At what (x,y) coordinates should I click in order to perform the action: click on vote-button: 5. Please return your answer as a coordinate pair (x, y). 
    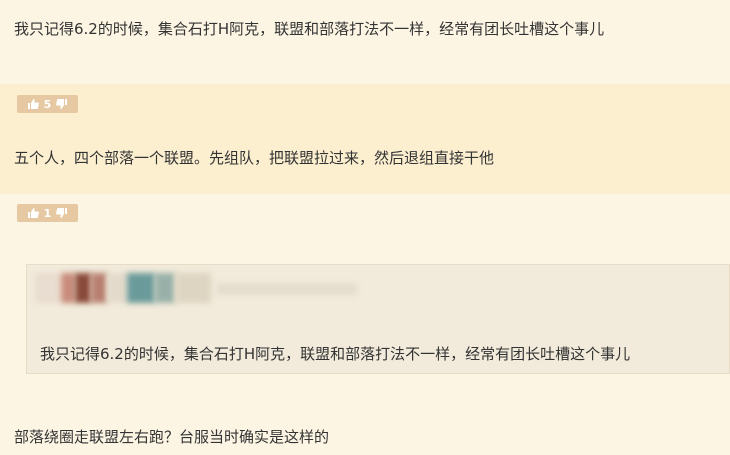
    Looking at the image, I should click on (47, 104).